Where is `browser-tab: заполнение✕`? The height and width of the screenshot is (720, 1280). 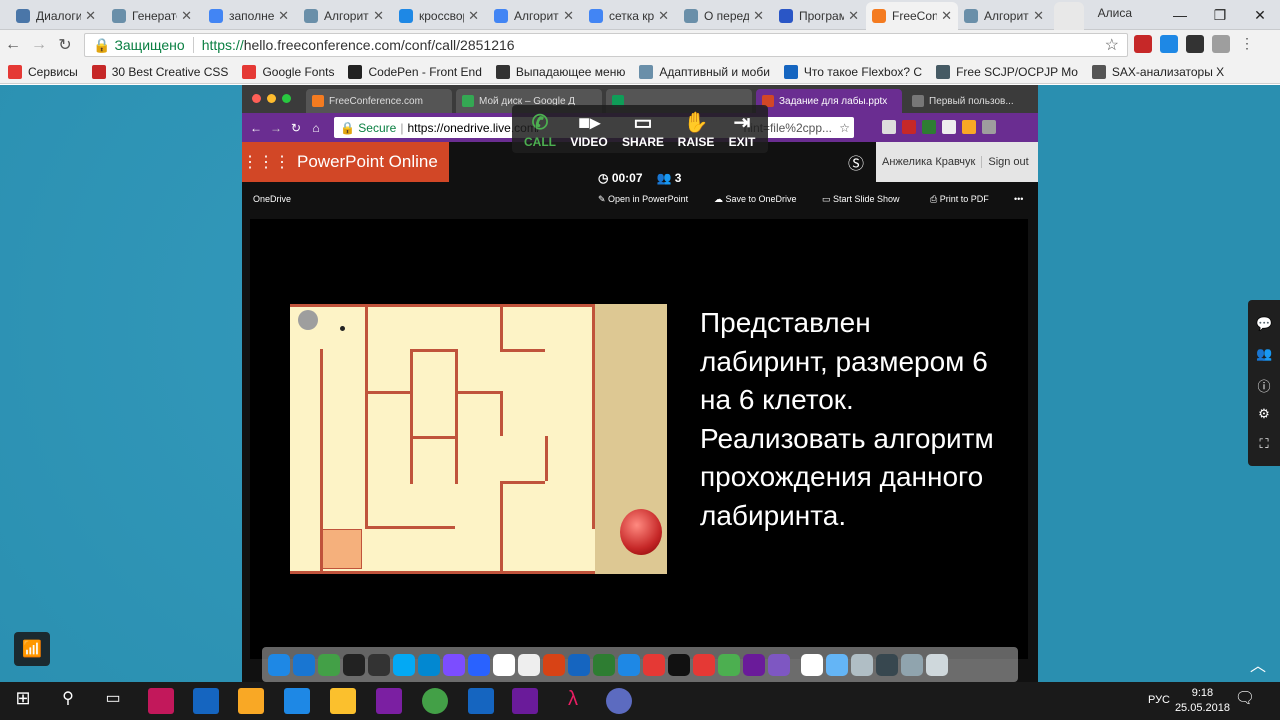
browser-tab: заполнение✕ is located at coordinates (249, 16).